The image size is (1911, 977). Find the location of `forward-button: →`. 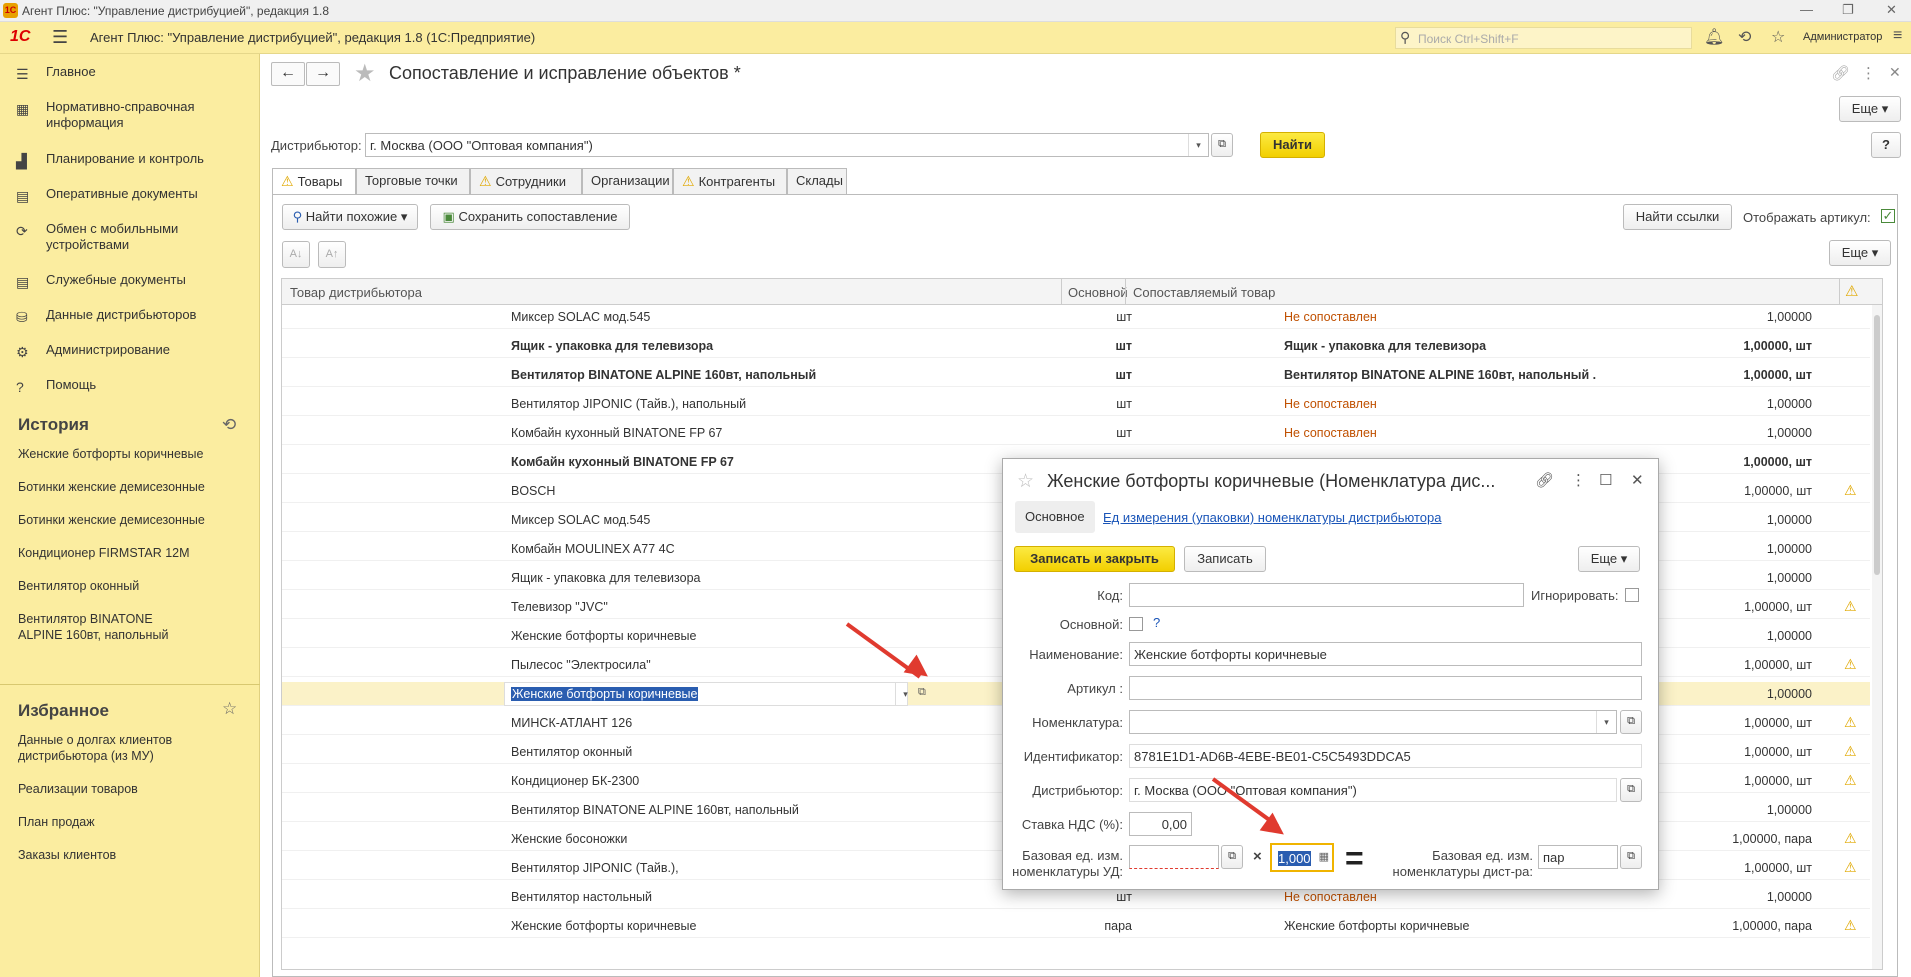

forward-button: → is located at coordinates (323, 74).